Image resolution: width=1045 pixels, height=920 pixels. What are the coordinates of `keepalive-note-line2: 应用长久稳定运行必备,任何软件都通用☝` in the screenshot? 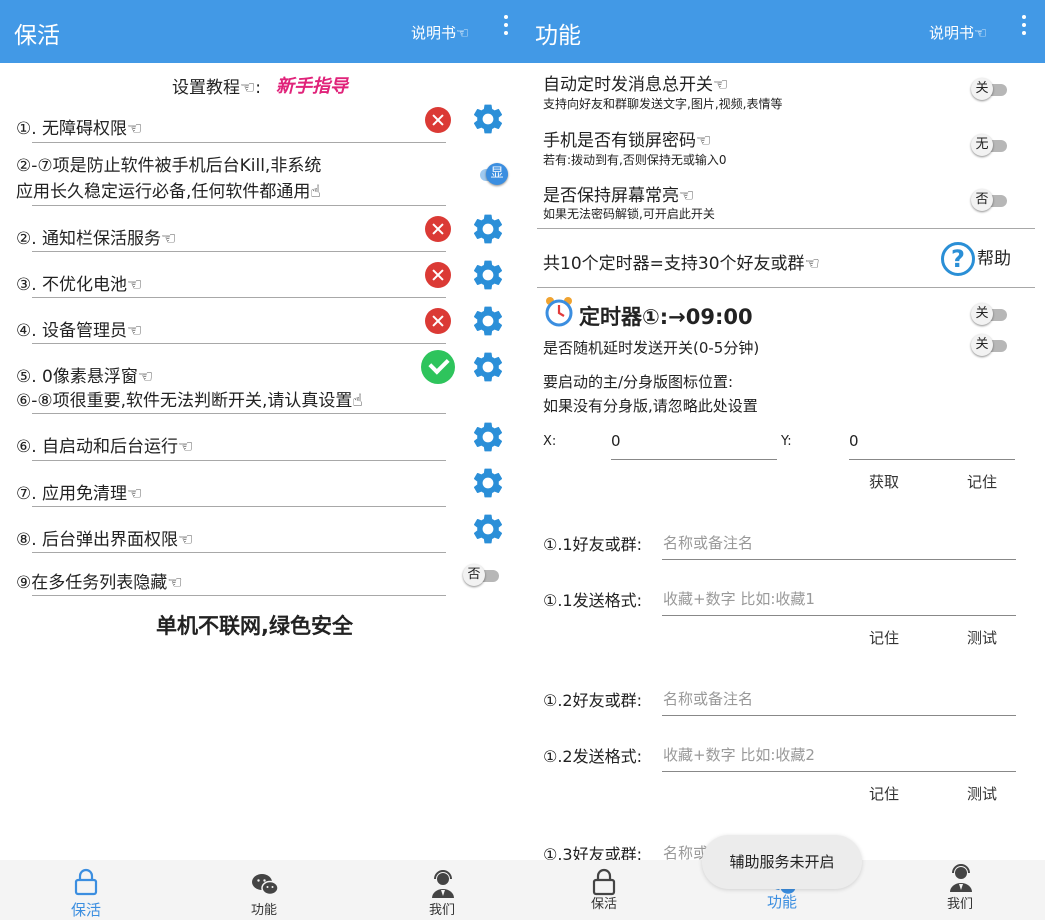 It's located at (168, 192).